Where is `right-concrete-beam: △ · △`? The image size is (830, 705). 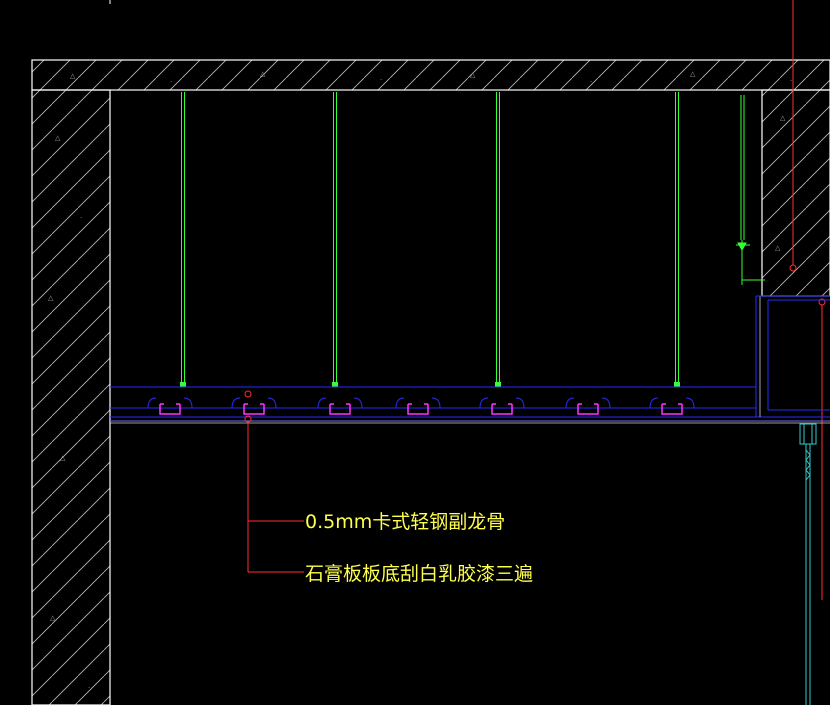 right-concrete-beam: △ · △ is located at coordinates (795, 193).